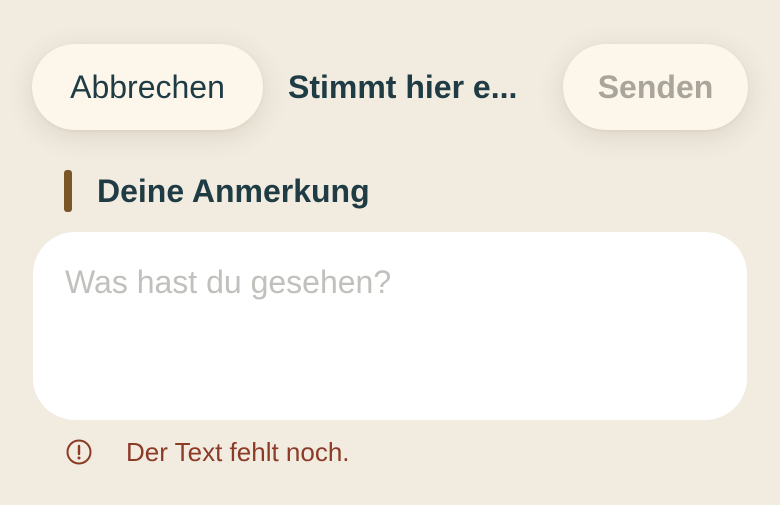 The height and width of the screenshot is (505, 780). I want to click on cancel-button: Abbrechen, so click(147, 87).